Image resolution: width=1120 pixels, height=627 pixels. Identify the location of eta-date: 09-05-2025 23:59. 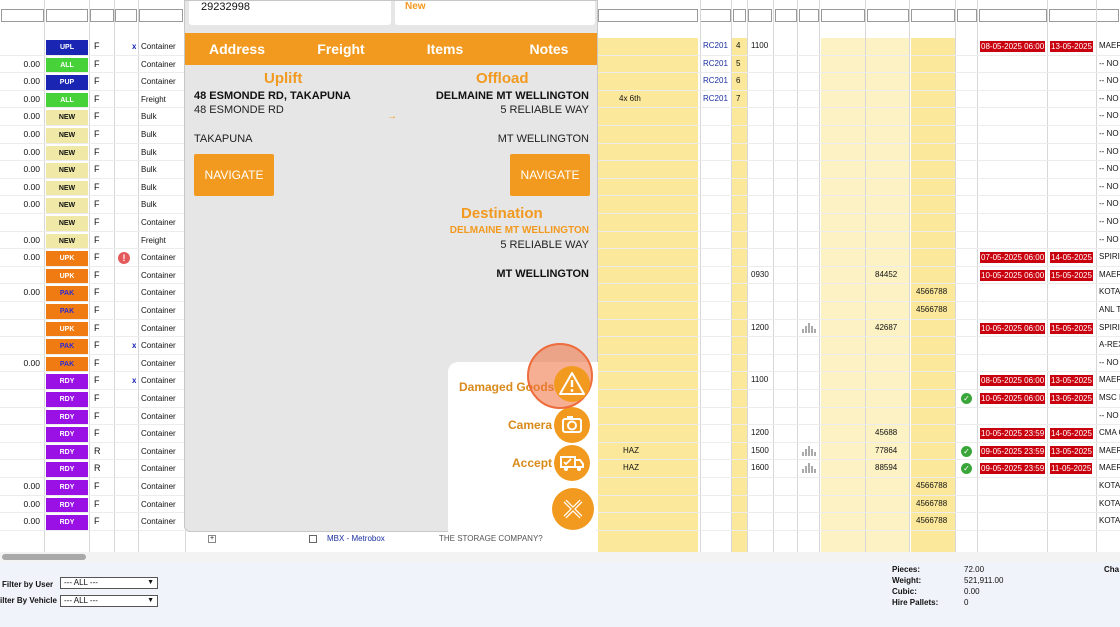
(1013, 469).